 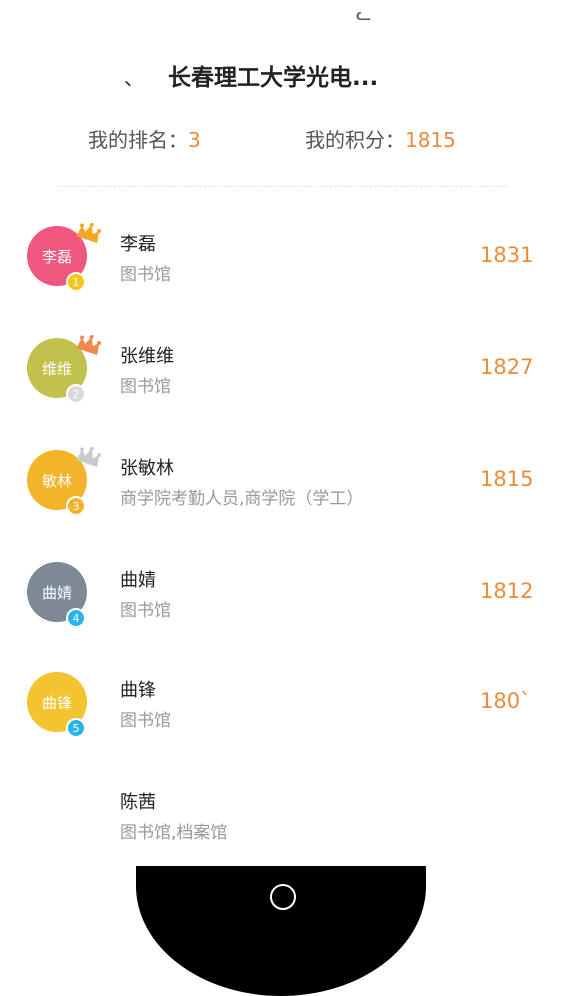 What do you see at coordinates (57, 814) in the screenshot?
I see `avatar` at bounding box center [57, 814].